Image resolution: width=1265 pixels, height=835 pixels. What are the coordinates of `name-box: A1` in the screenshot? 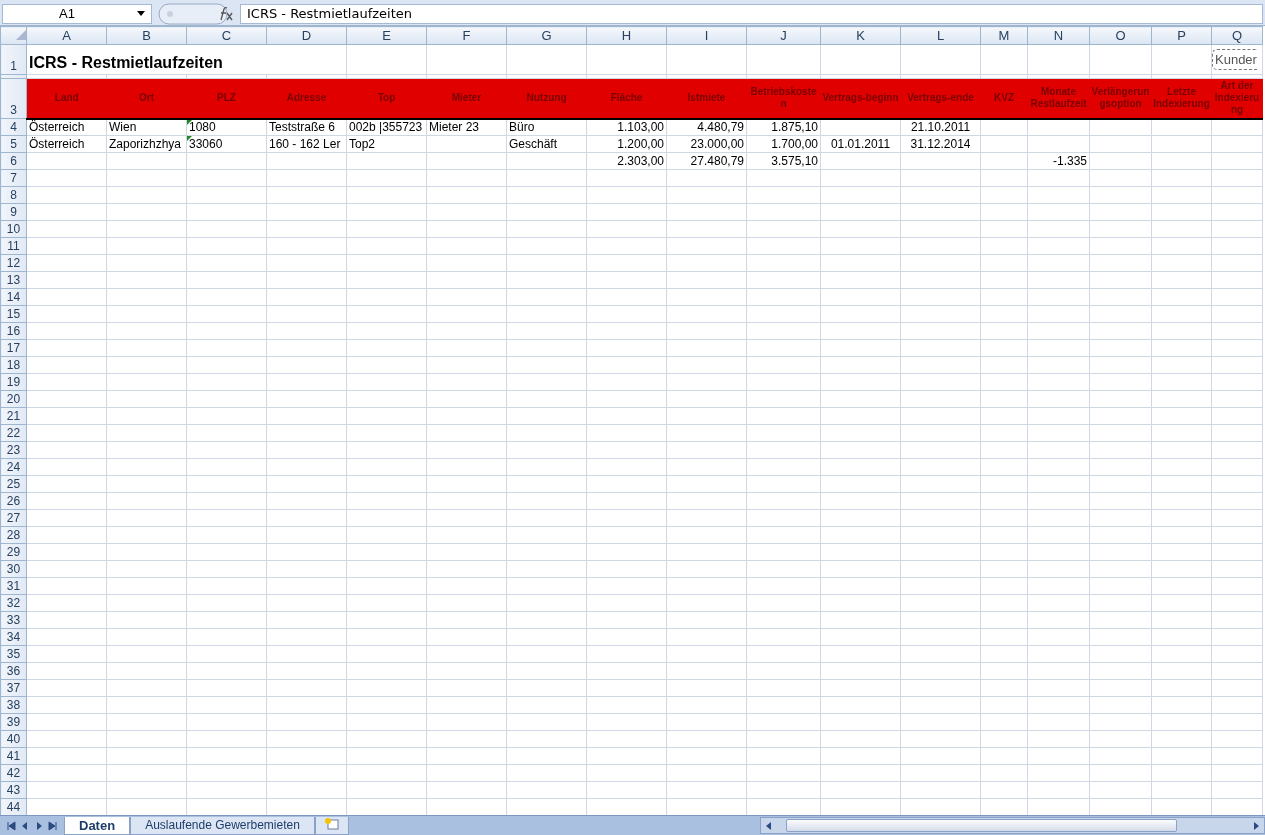 It's located at (77, 13).